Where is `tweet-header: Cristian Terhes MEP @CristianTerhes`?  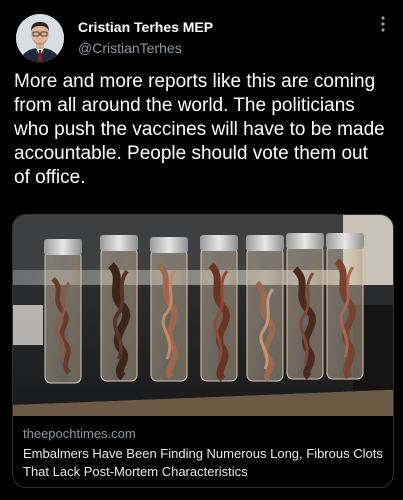
tweet-header: Cristian Terhes MEP @CristianTerhes is located at coordinates (201, 31).